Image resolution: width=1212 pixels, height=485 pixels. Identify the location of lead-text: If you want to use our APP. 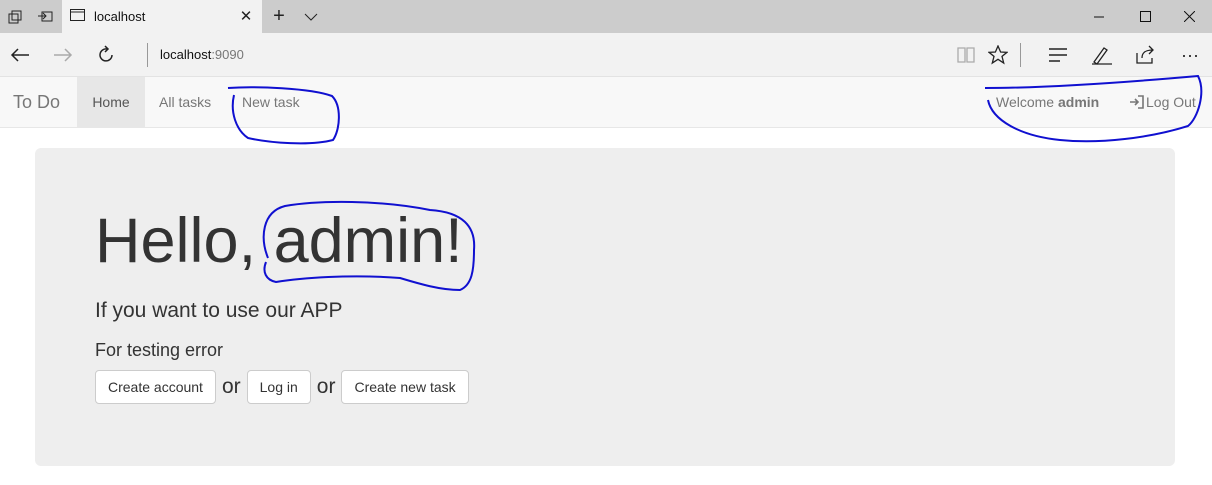
(219, 310).